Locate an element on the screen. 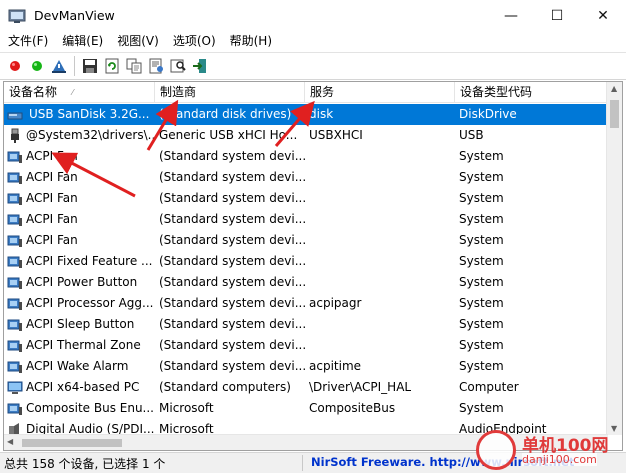 Image resolution: width=626 pixels, height=473 pixels. toolbar is located at coordinates (313, 66).